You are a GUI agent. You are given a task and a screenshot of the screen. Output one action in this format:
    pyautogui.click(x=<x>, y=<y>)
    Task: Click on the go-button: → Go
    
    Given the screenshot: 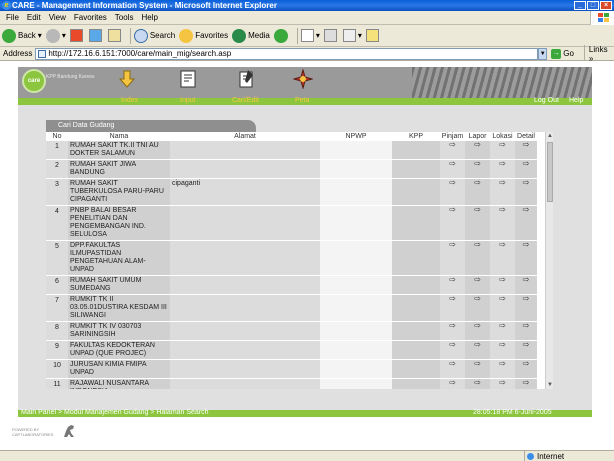 What is the action you would take?
    pyautogui.click(x=562, y=53)
    